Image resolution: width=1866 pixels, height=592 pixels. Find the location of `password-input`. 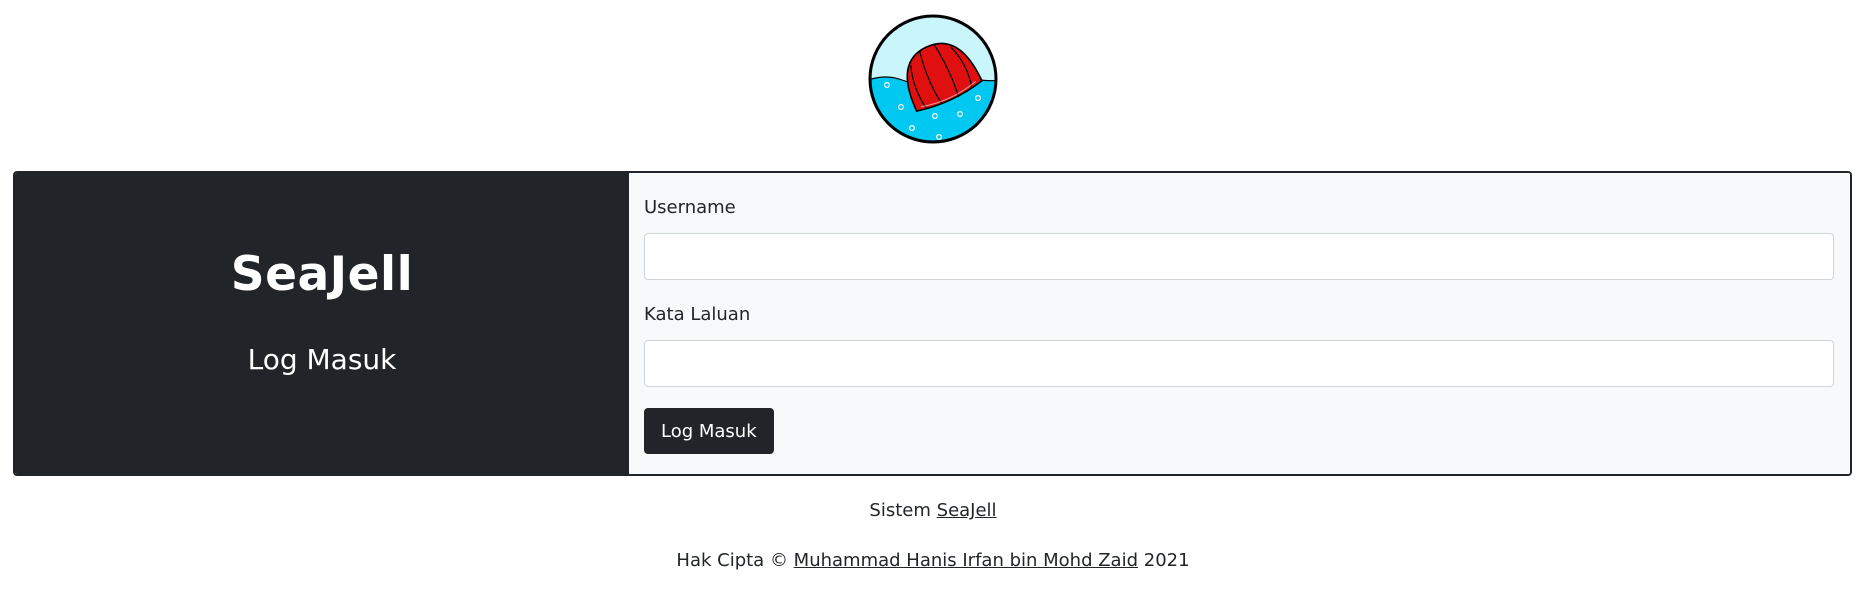

password-input is located at coordinates (1239, 363).